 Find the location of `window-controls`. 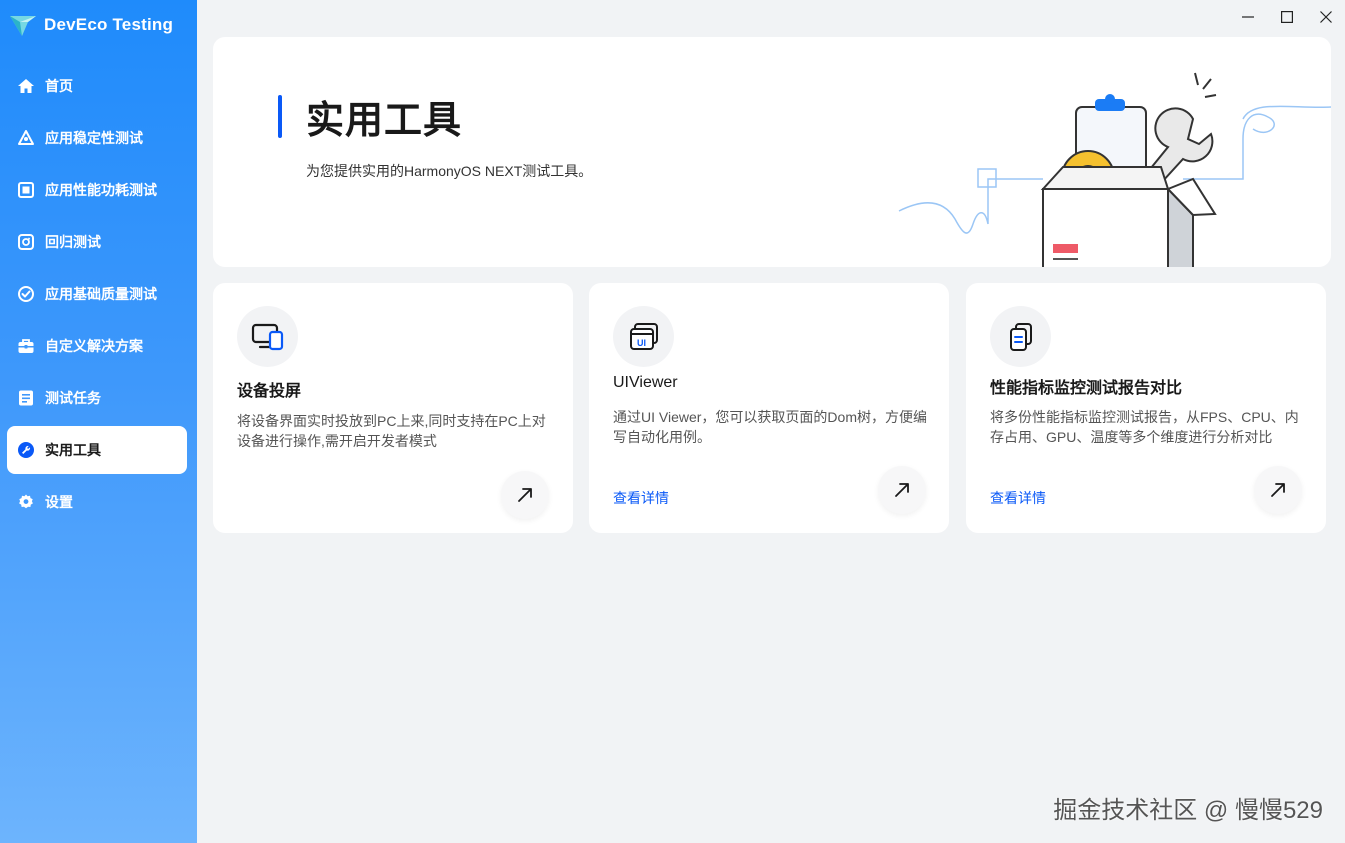

window-controls is located at coordinates (1286, 17).